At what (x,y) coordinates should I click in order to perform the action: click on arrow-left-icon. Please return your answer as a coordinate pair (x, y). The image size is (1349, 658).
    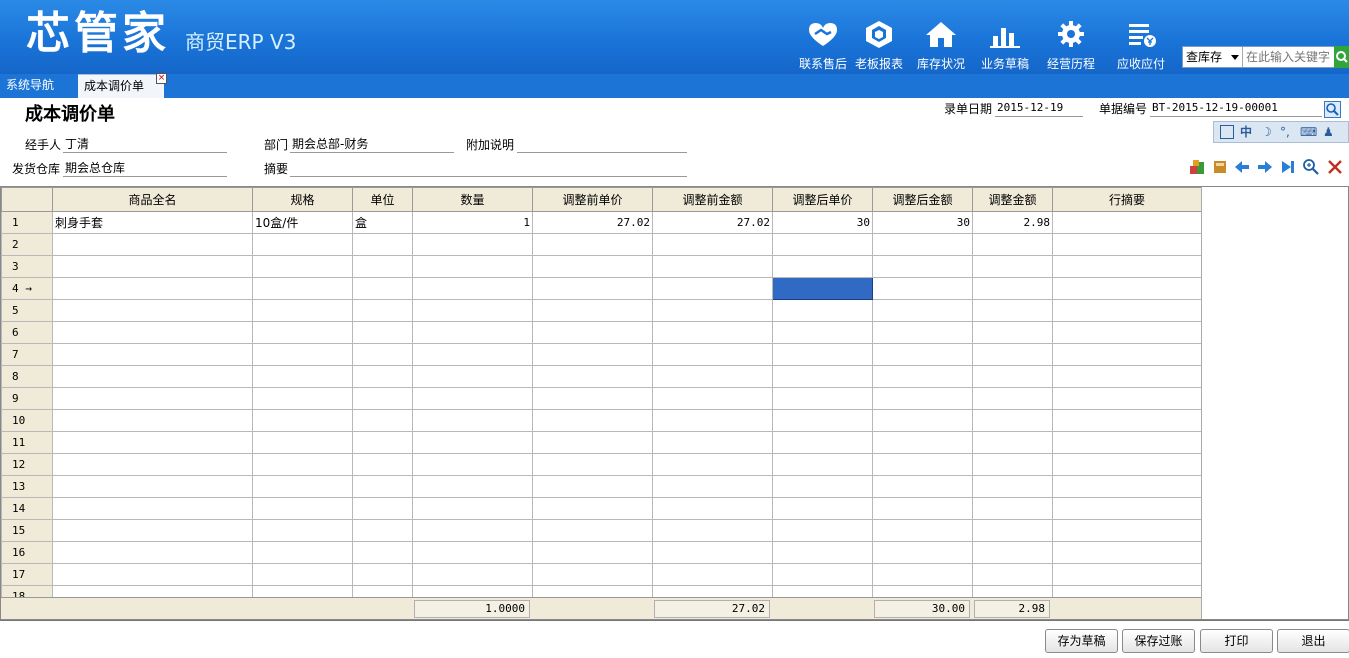
    Looking at the image, I should click on (1242, 167).